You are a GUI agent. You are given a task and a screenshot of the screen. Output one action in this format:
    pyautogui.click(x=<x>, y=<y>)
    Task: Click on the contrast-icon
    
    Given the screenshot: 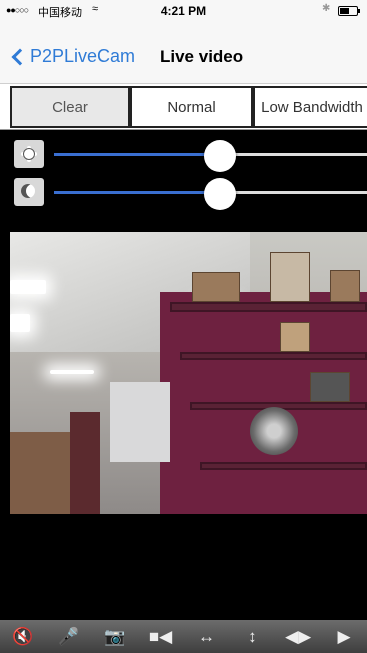 What is the action you would take?
    pyautogui.click(x=29, y=192)
    